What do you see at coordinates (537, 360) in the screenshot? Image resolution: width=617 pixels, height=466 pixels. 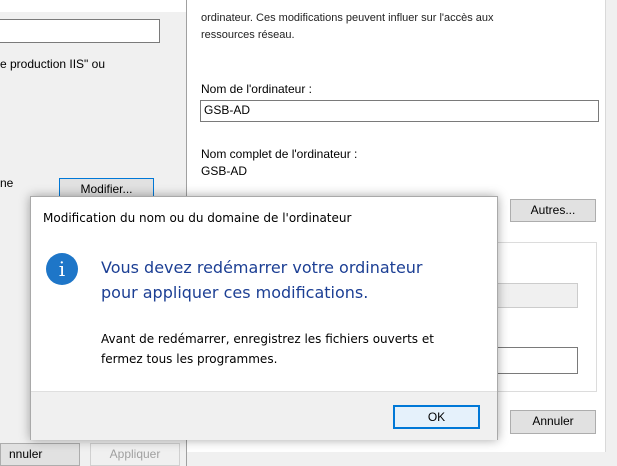 I see `workgroup-input` at bounding box center [537, 360].